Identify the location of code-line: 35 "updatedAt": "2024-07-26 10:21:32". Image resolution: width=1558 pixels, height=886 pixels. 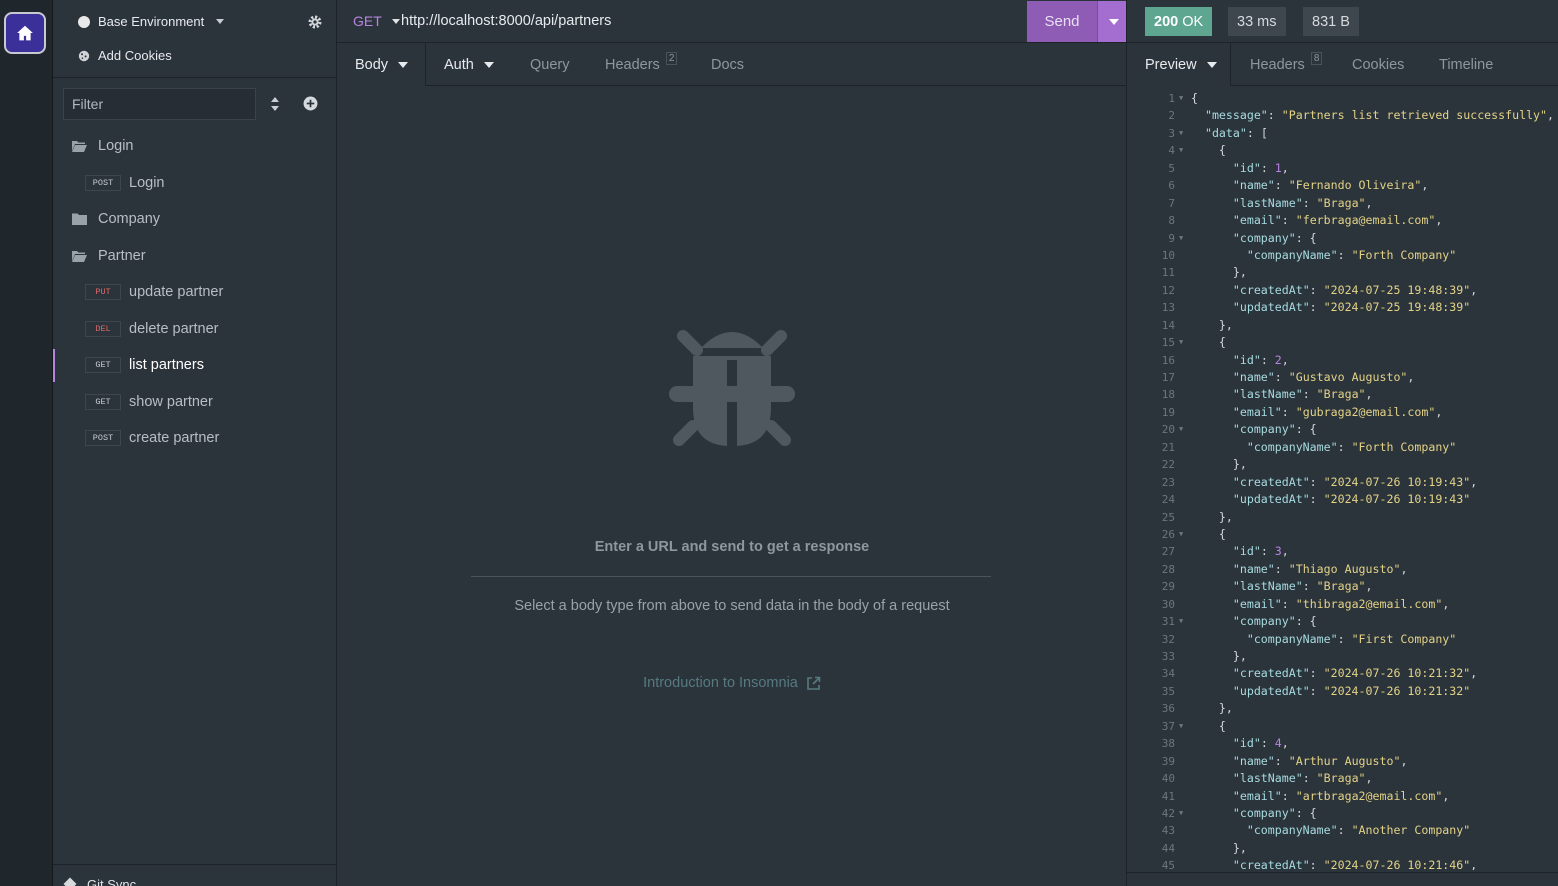
(1342, 691).